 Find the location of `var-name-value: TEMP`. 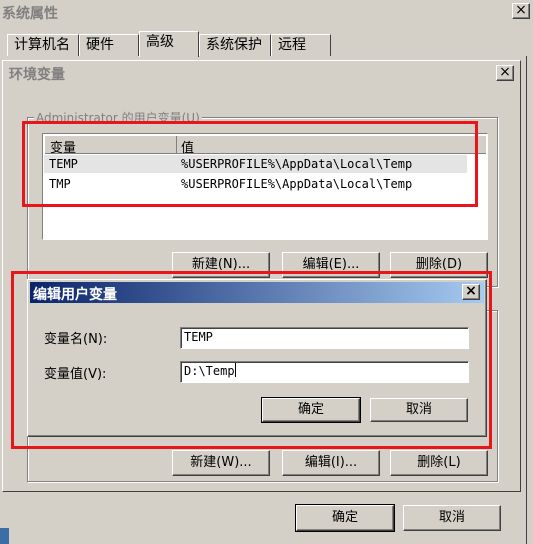

var-name-value: TEMP is located at coordinates (198, 337).